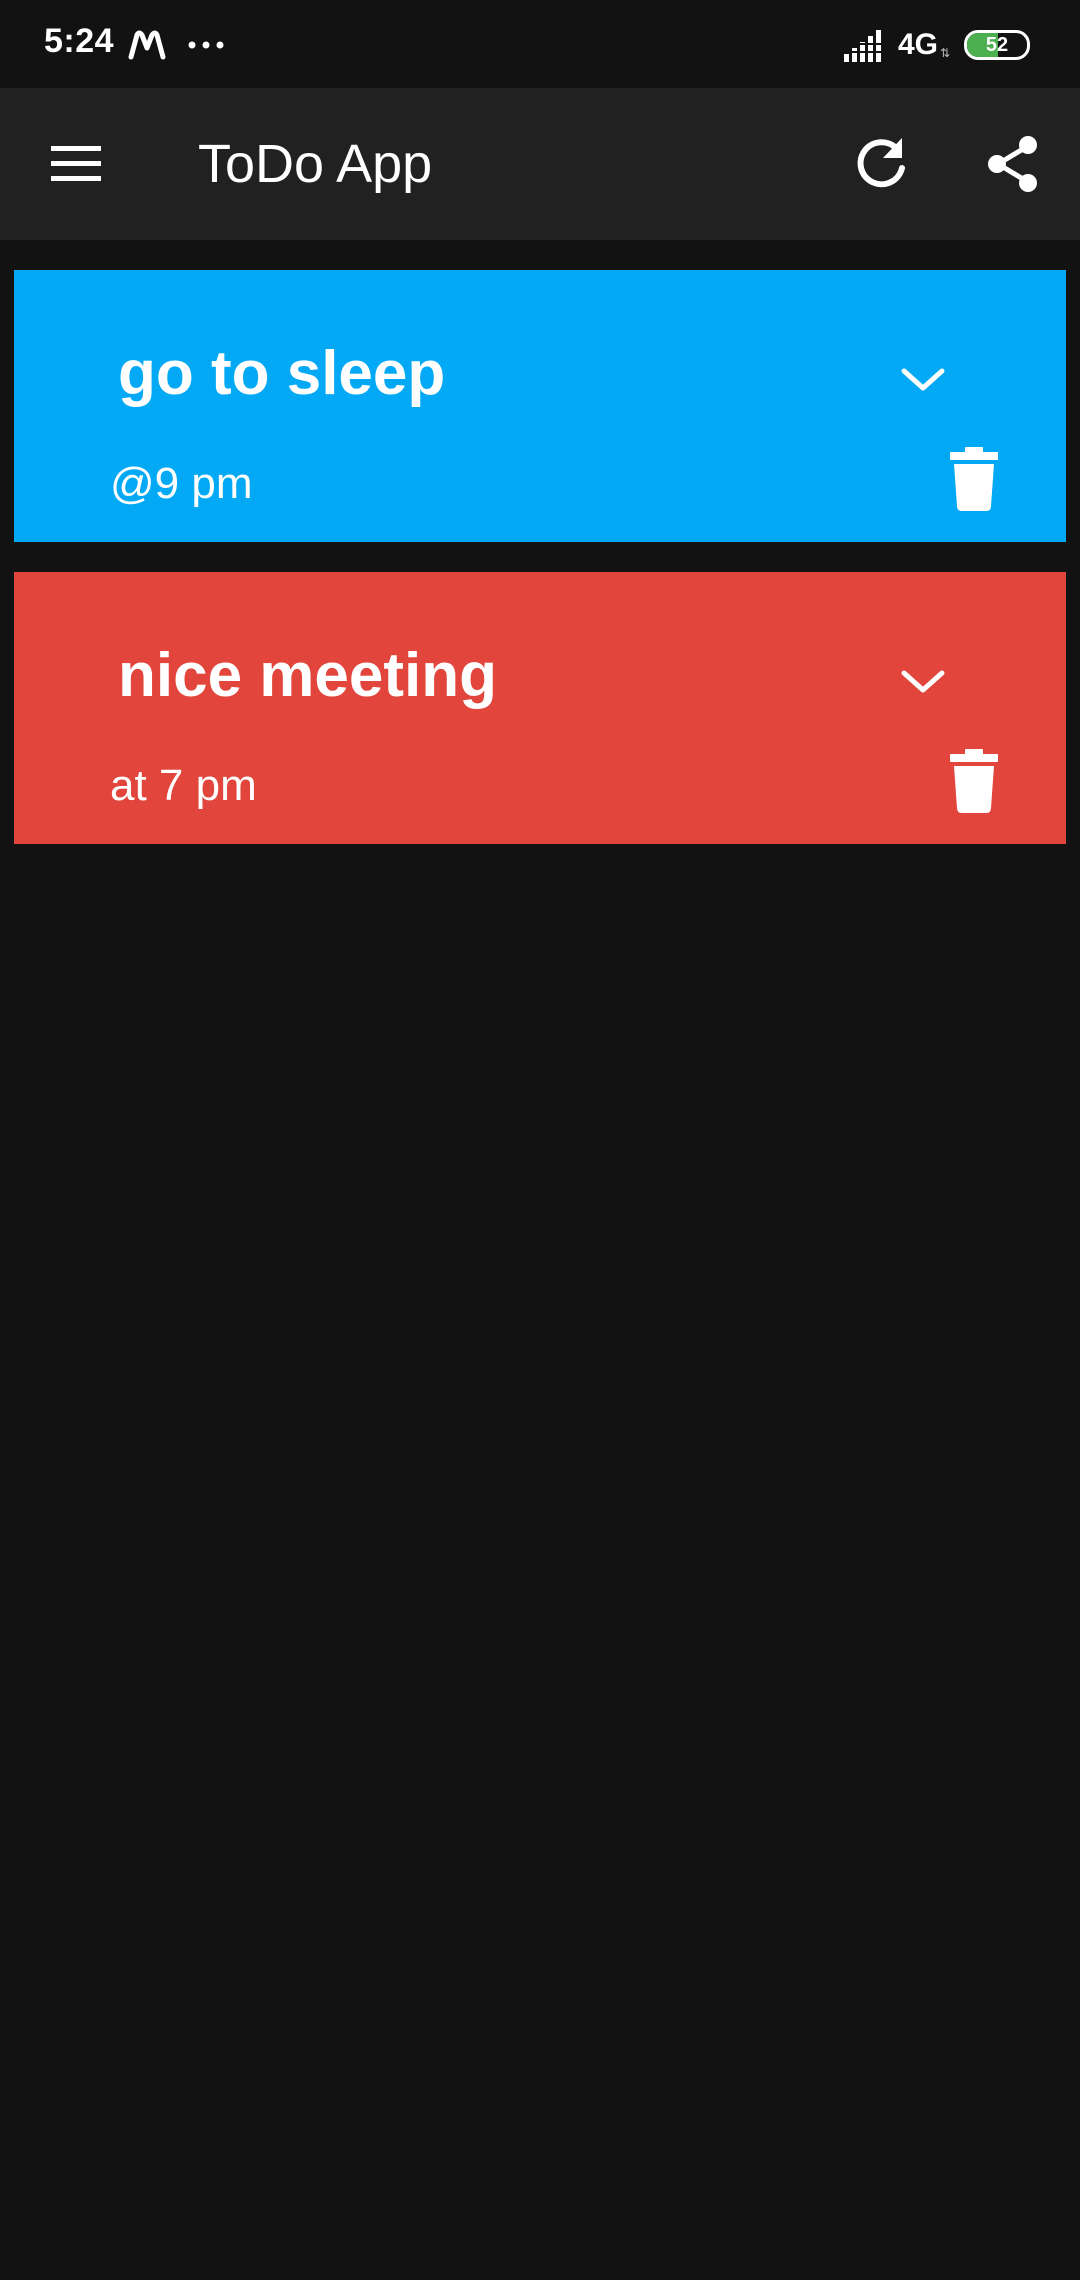  Describe the element at coordinates (307, 675) in the screenshot. I see `todo-title: nice meeting` at that location.